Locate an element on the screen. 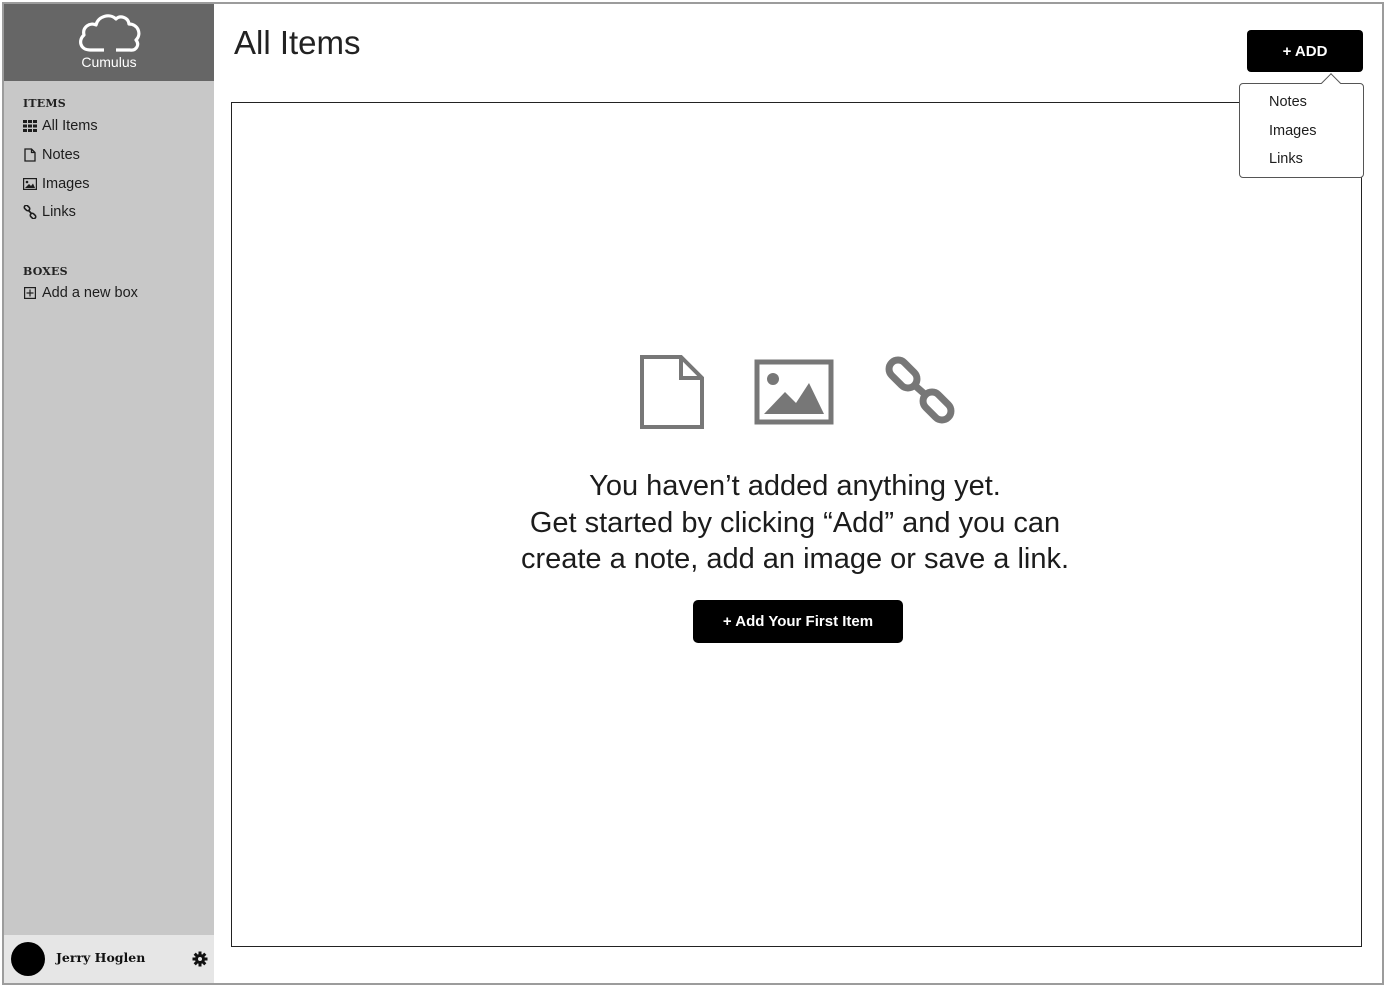 This screenshot has height=987, width=1386. sidebar-item-label: Links is located at coordinates (59, 212).